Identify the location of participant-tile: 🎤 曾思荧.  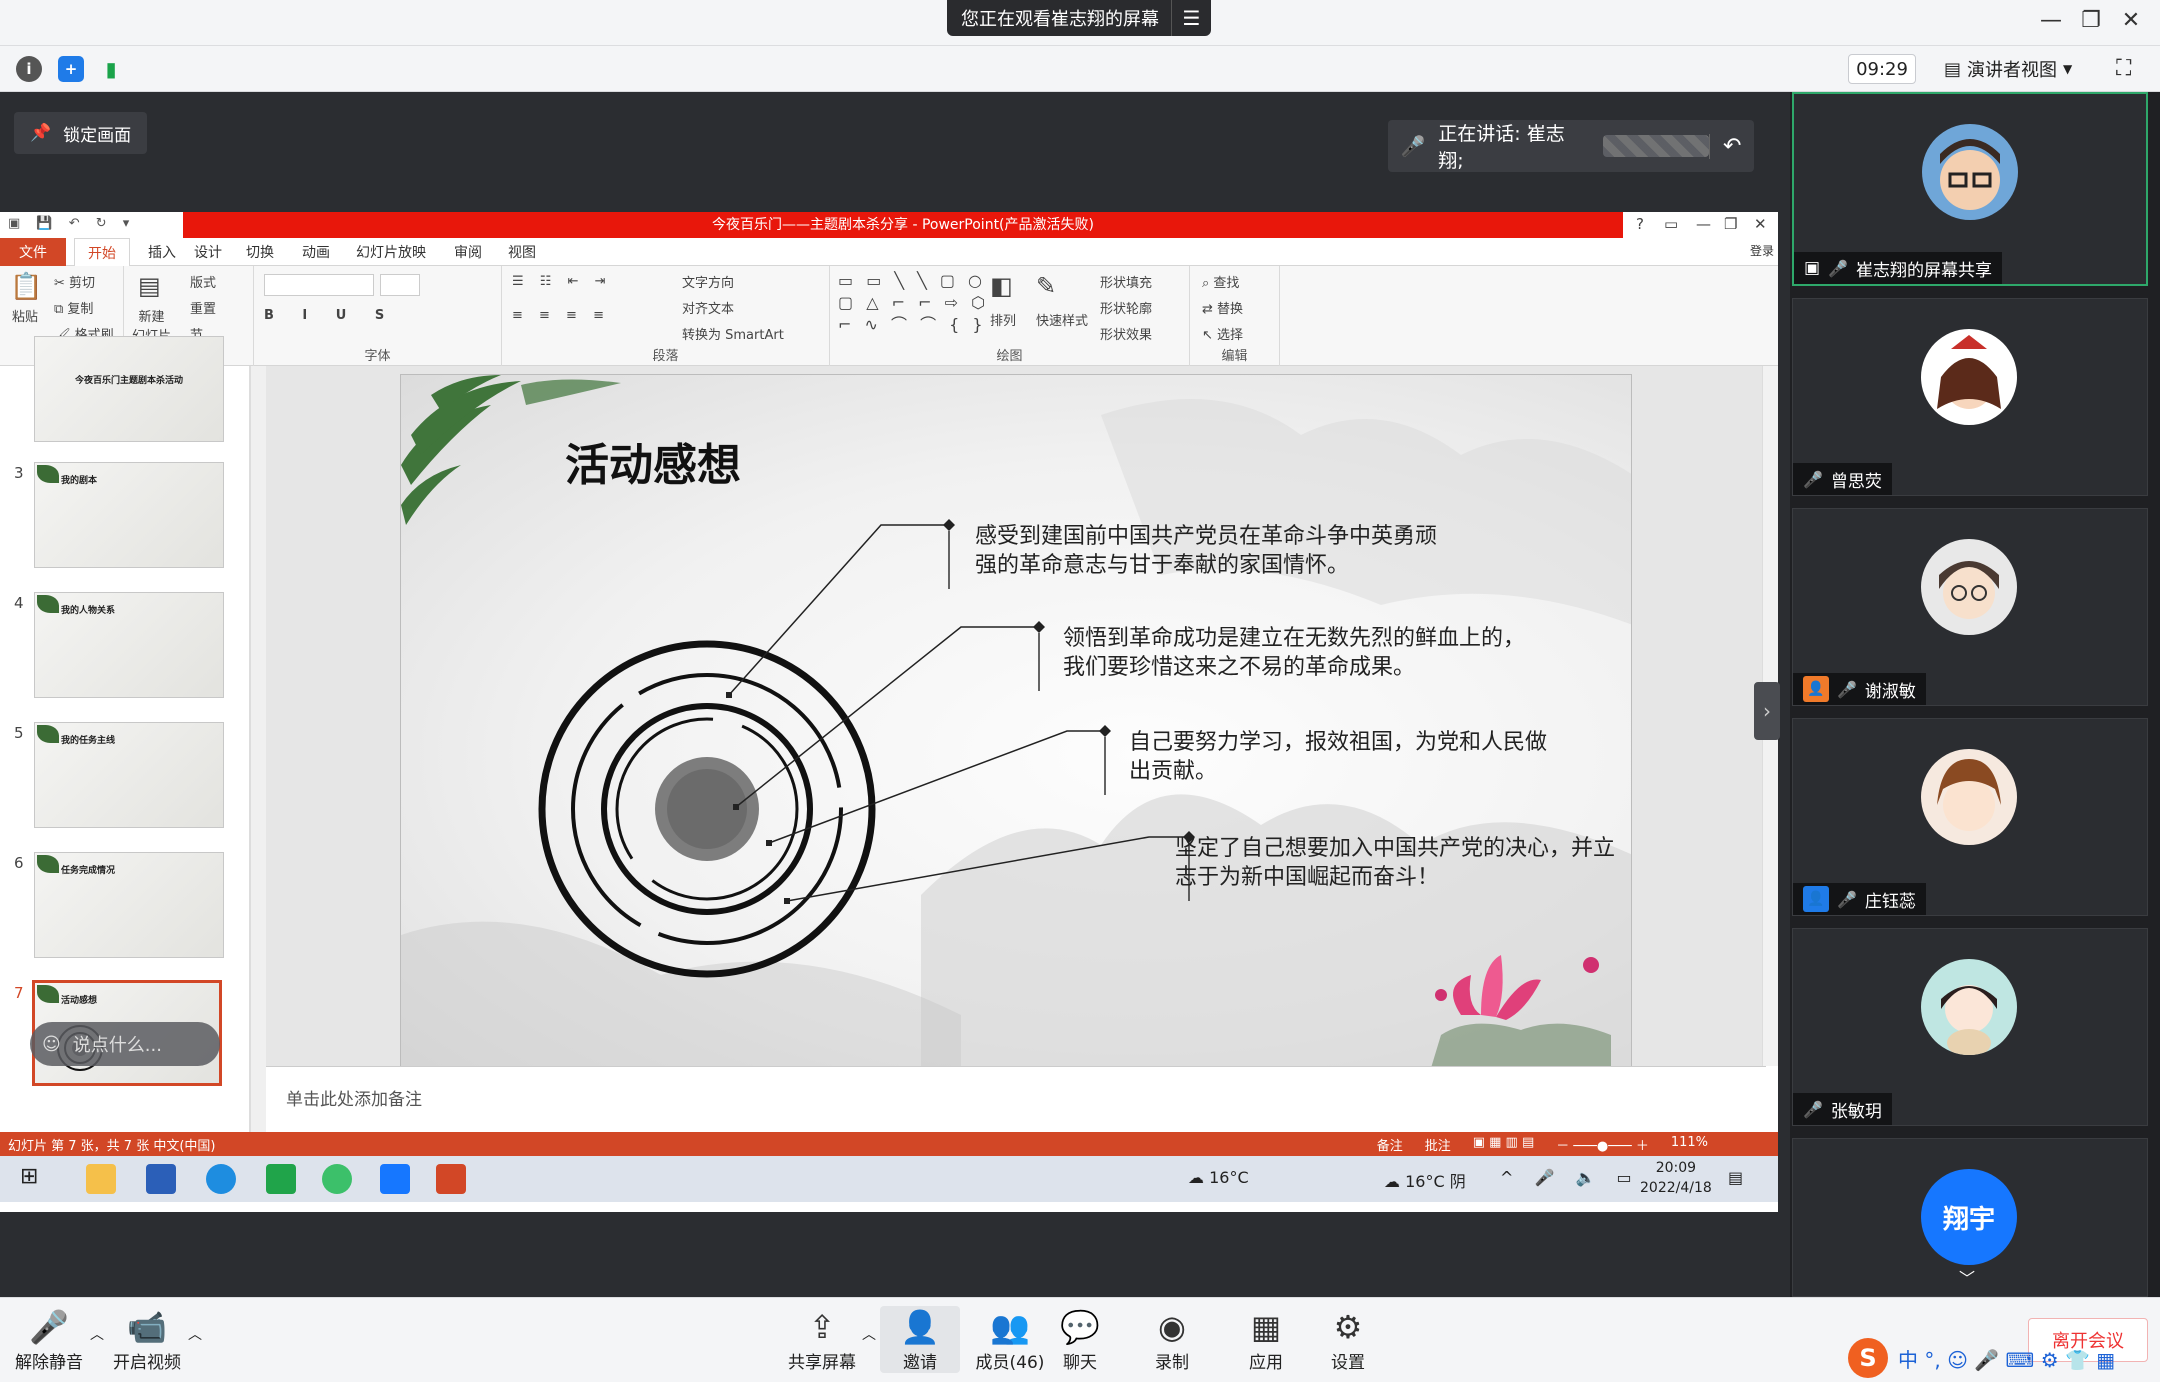
(1970, 397).